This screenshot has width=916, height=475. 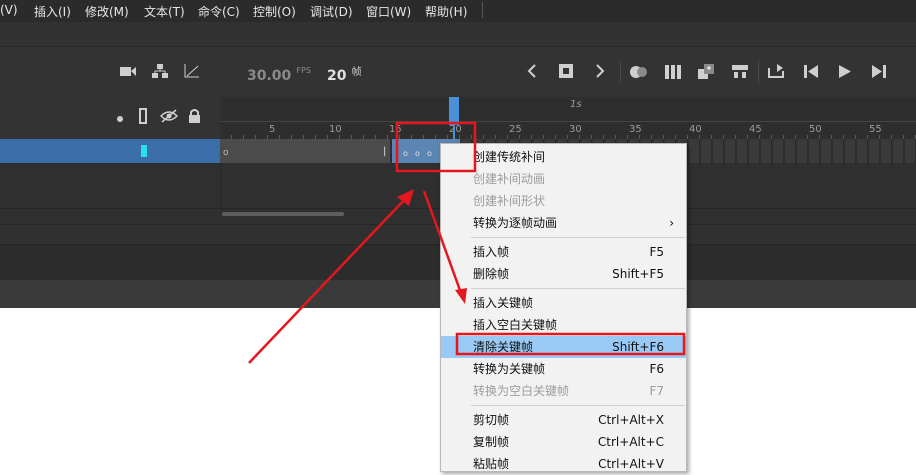 I want to click on annotation-arrow-line, so click(x=328, y=280).